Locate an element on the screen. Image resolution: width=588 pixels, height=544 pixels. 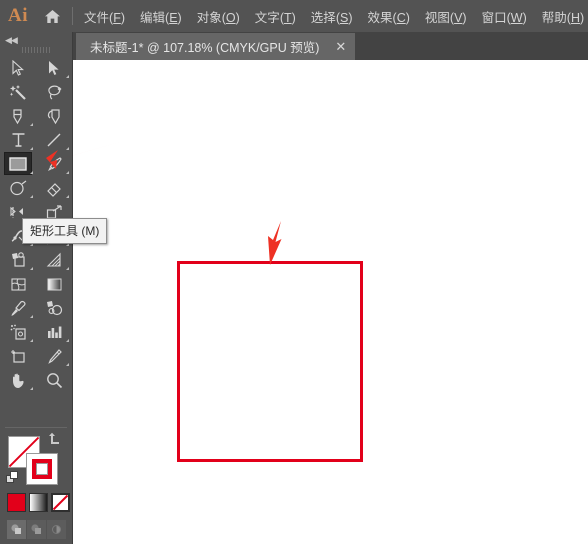
selection-tool is located at coordinates (18, 68).